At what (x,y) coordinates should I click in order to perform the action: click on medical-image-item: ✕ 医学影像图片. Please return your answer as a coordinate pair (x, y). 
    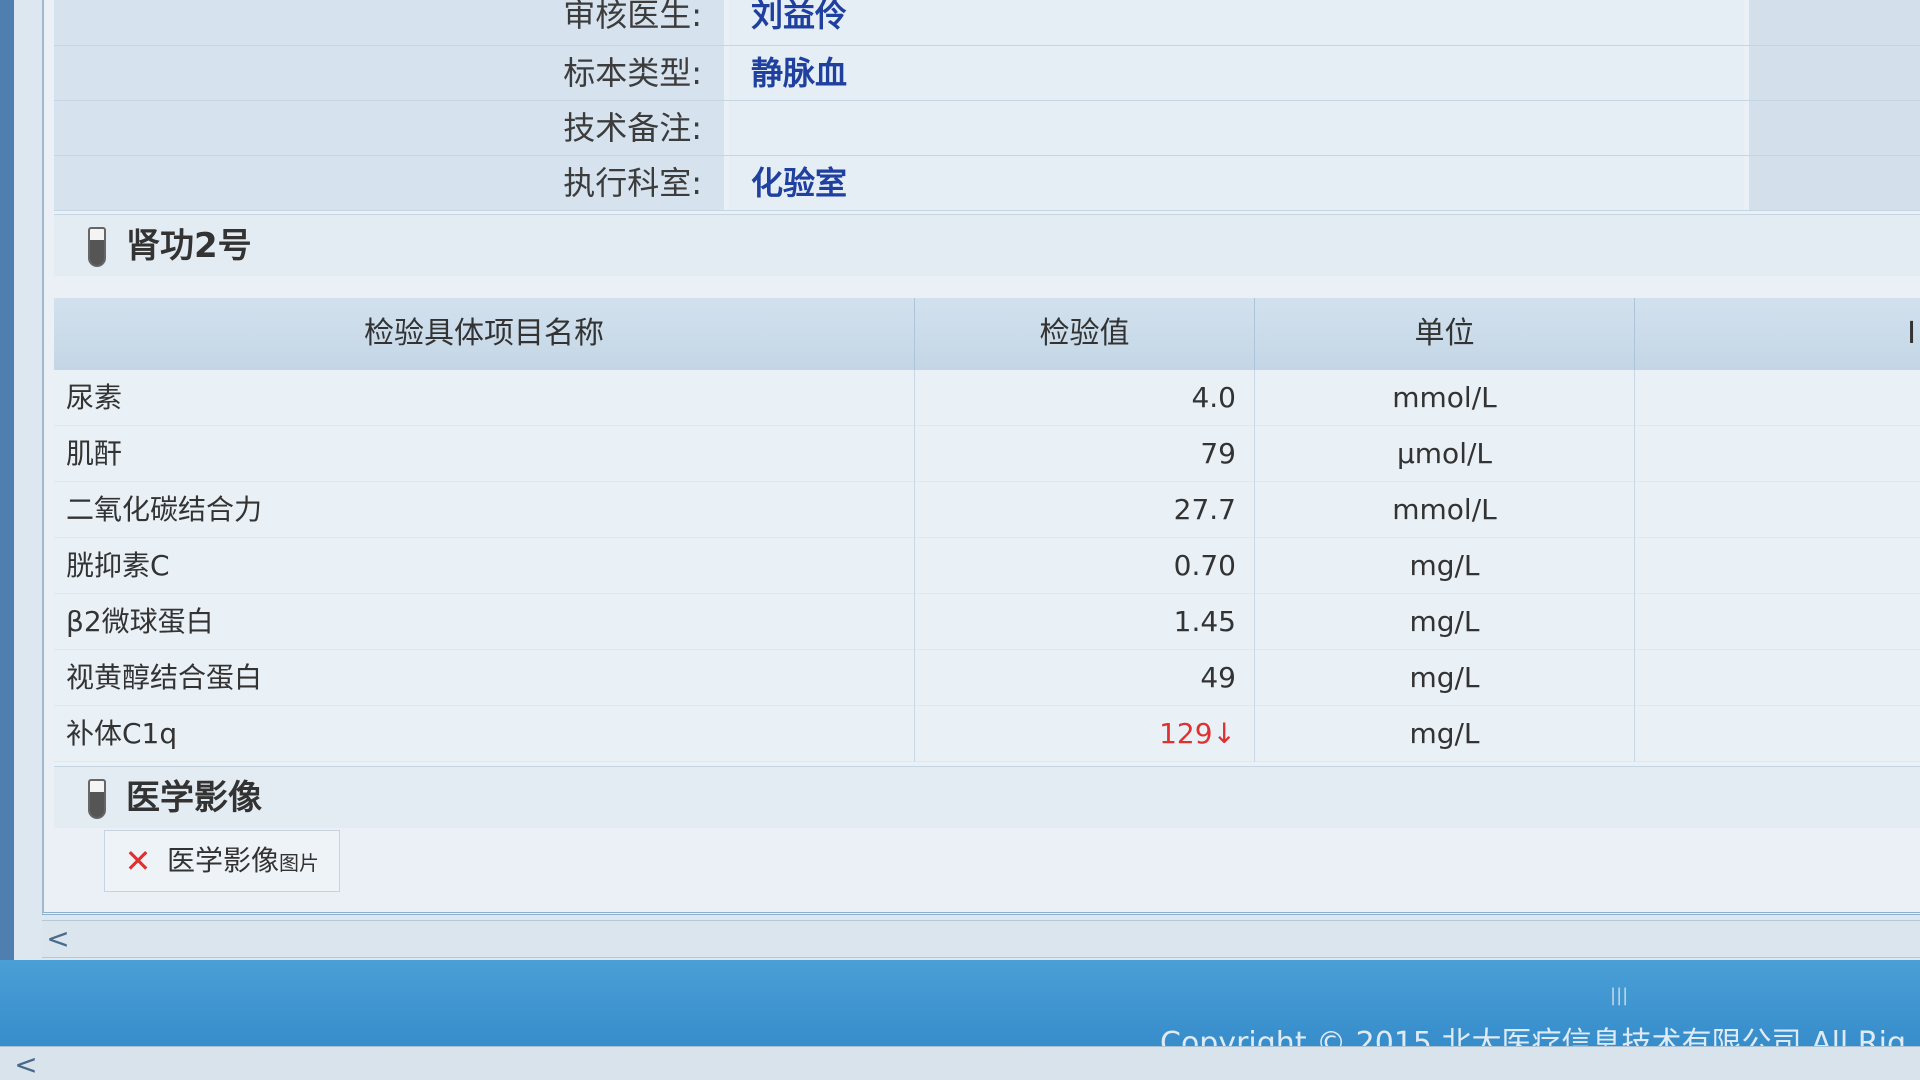
    Looking at the image, I should click on (222, 861).